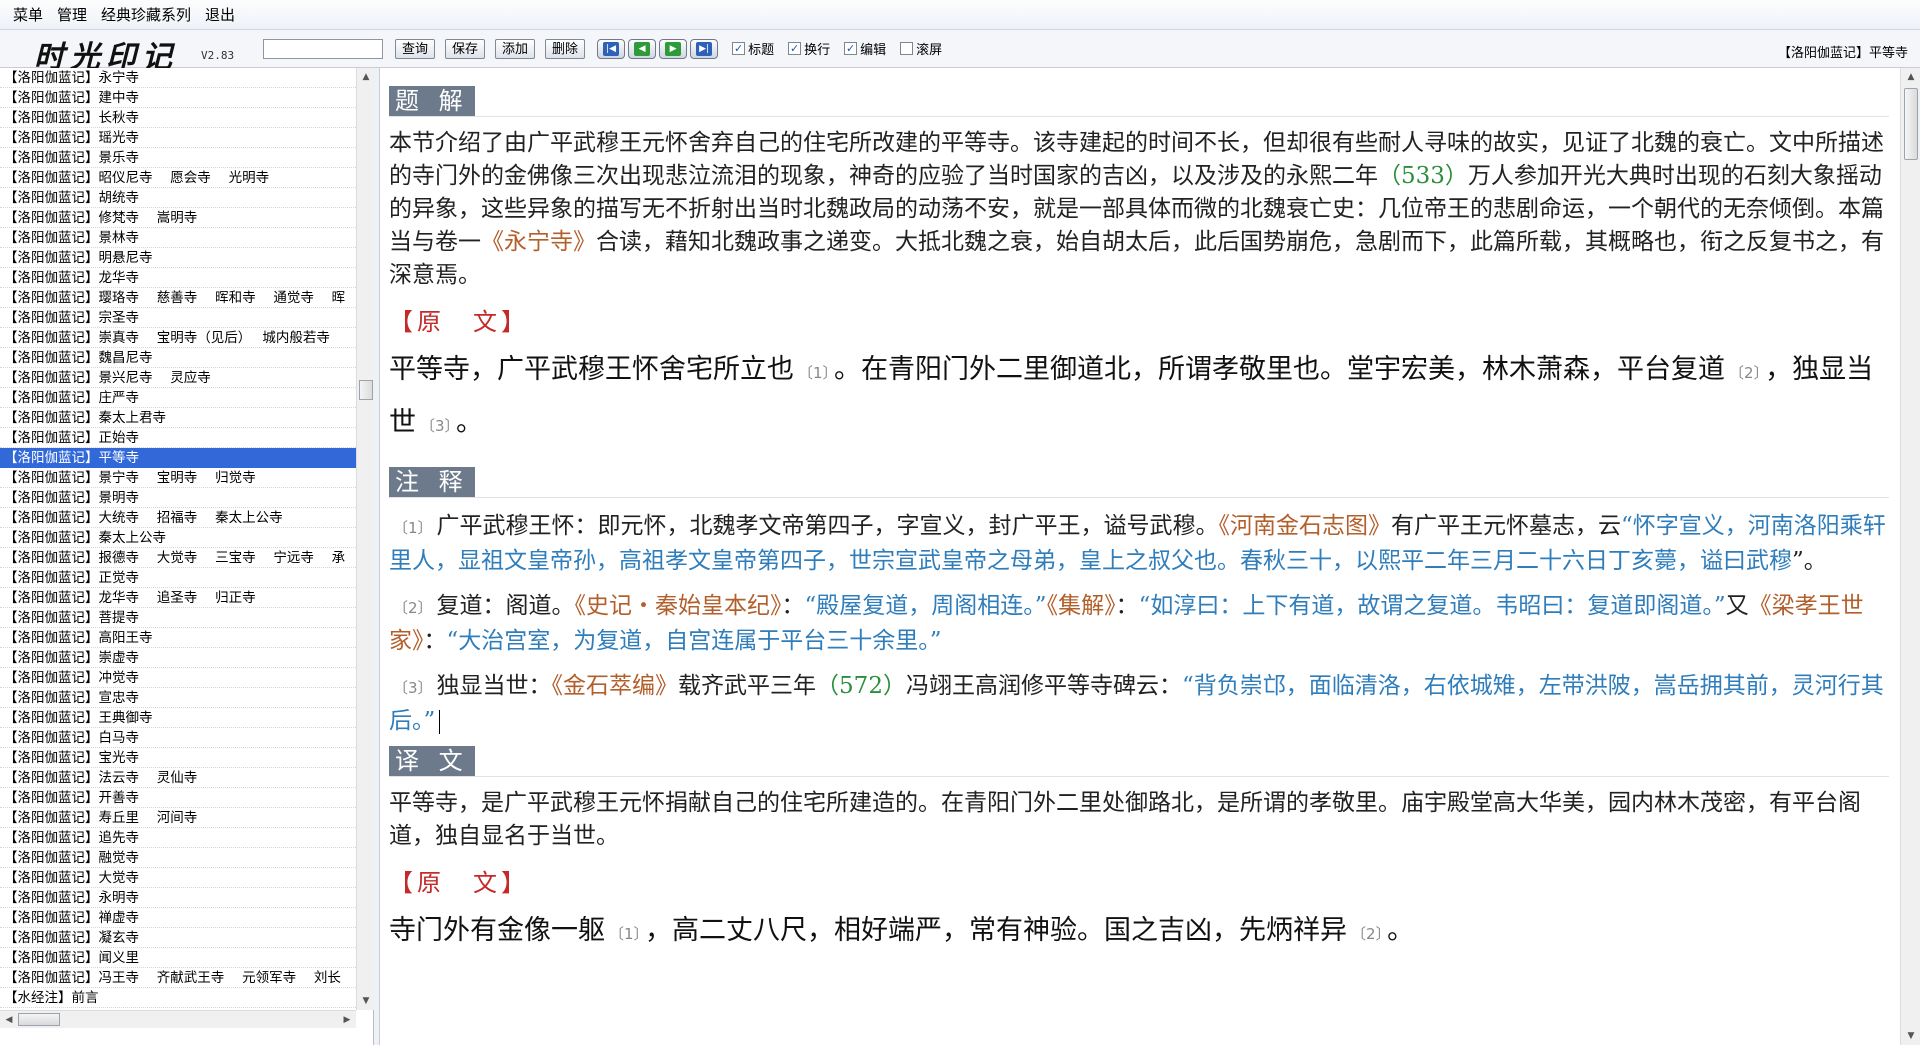 This screenshot has height=1045, width=1920. I want to click on last-page-icon: ▶|, so click(704, 48).